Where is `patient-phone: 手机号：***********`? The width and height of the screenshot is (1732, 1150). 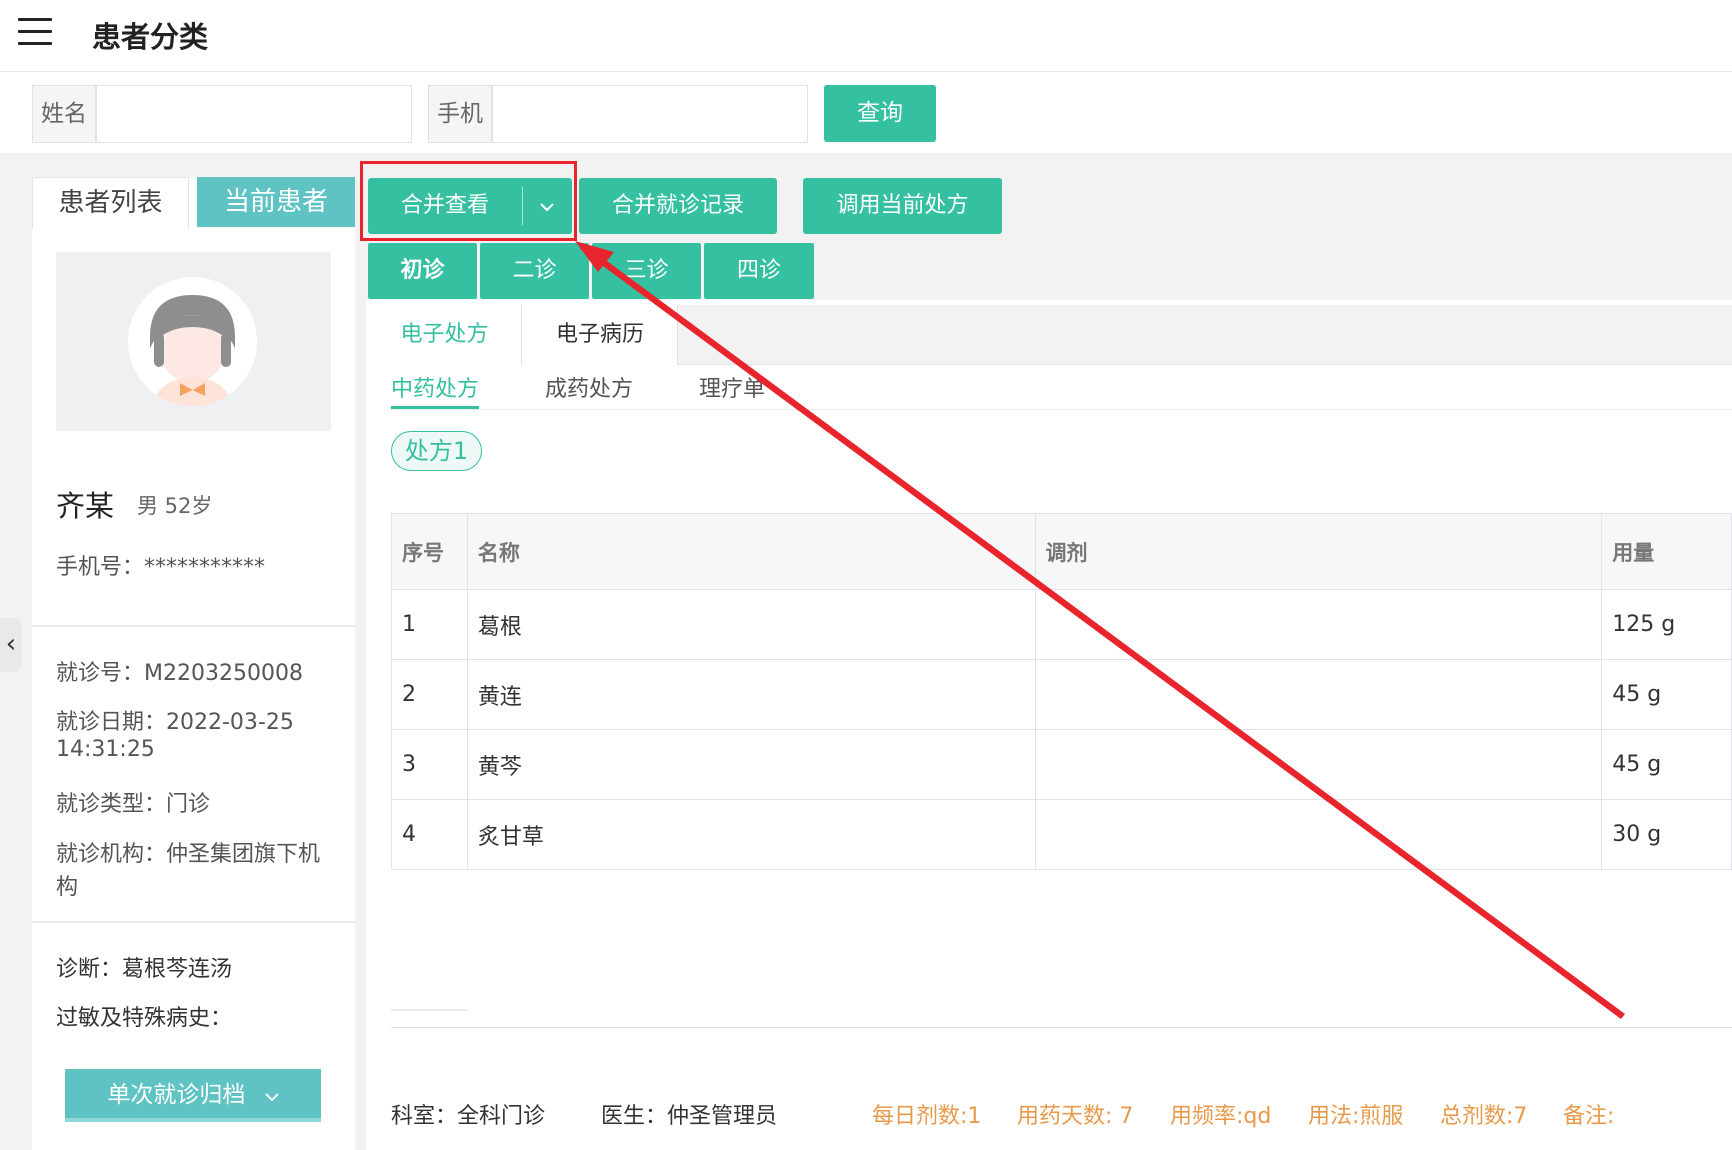 patient-phone: 手机号：*********** is located at coordinates (161, 567).